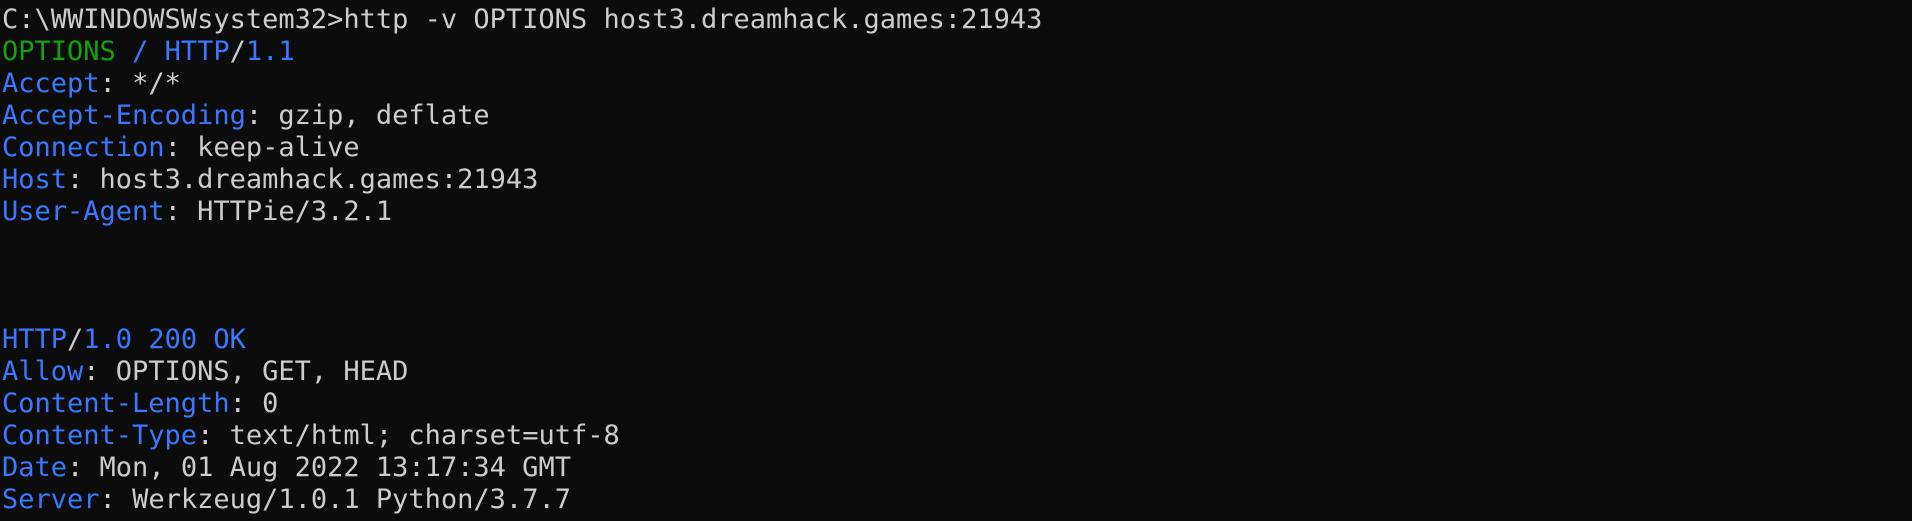 Image resolution: width=1912 pixels, height=521 pixels. Describe the element at coordinates (957, 52) in the screenshot. I see `request-line: OPTIONS / HTTP/1.1` at that location.